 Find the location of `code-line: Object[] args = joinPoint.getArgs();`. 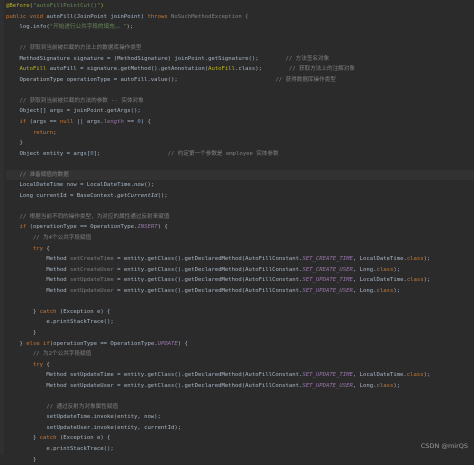

code-line: Object[] args = joinPoint.getArgs(); is located at coordinates (240, 111).